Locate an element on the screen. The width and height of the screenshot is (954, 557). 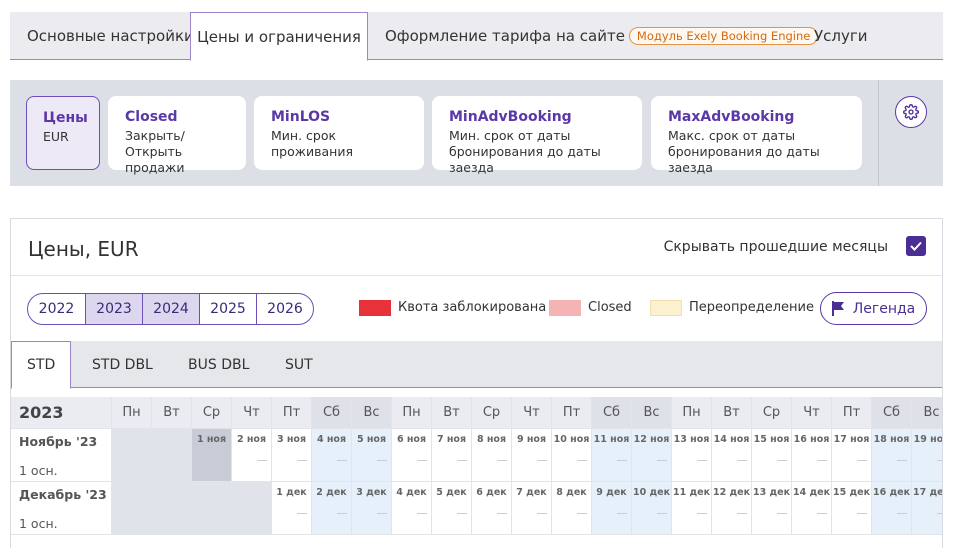
day-date: 10 дек is located at coordinates (651, 492).